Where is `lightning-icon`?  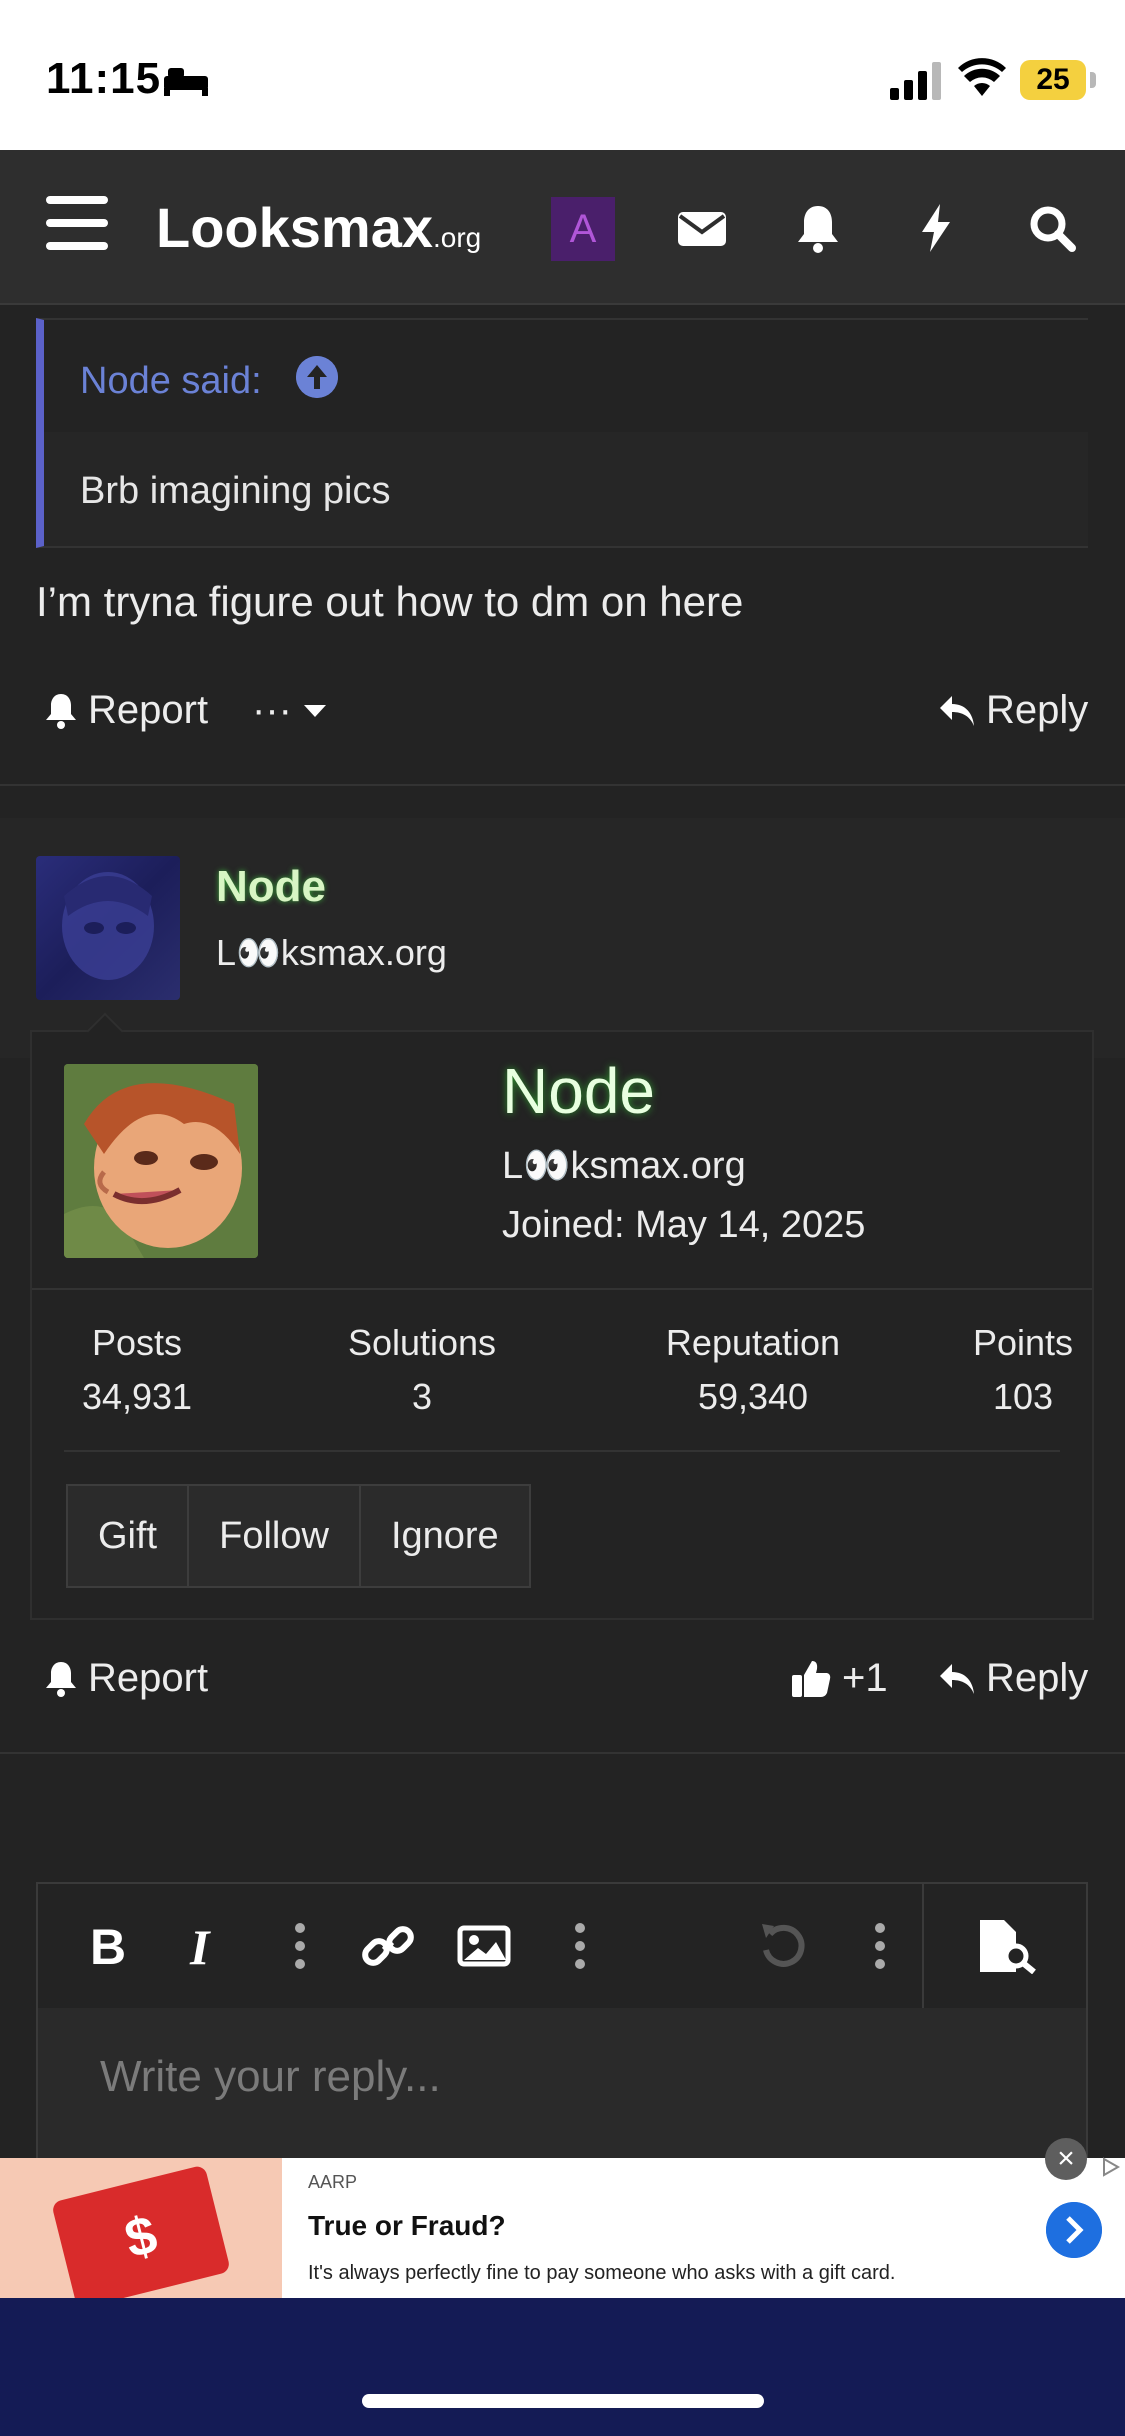 lightning-icon is located at coordinates (936, 228).